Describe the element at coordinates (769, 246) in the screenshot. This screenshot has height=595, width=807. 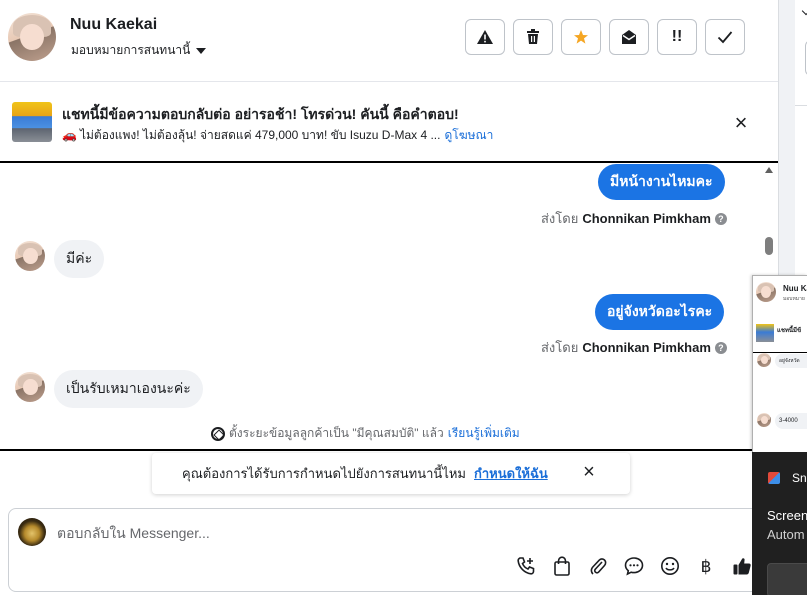
I see `scroll-thumb` at that location.